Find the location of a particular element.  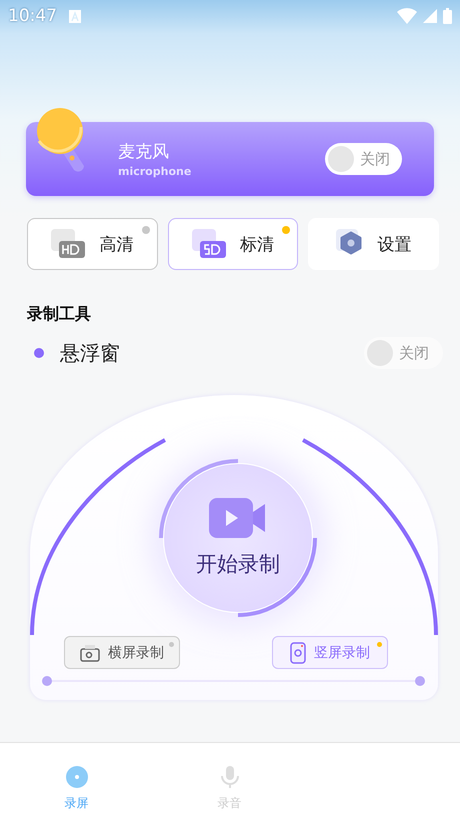

orientation-button: 竖屏录制 is located at coordinates (330, 652).